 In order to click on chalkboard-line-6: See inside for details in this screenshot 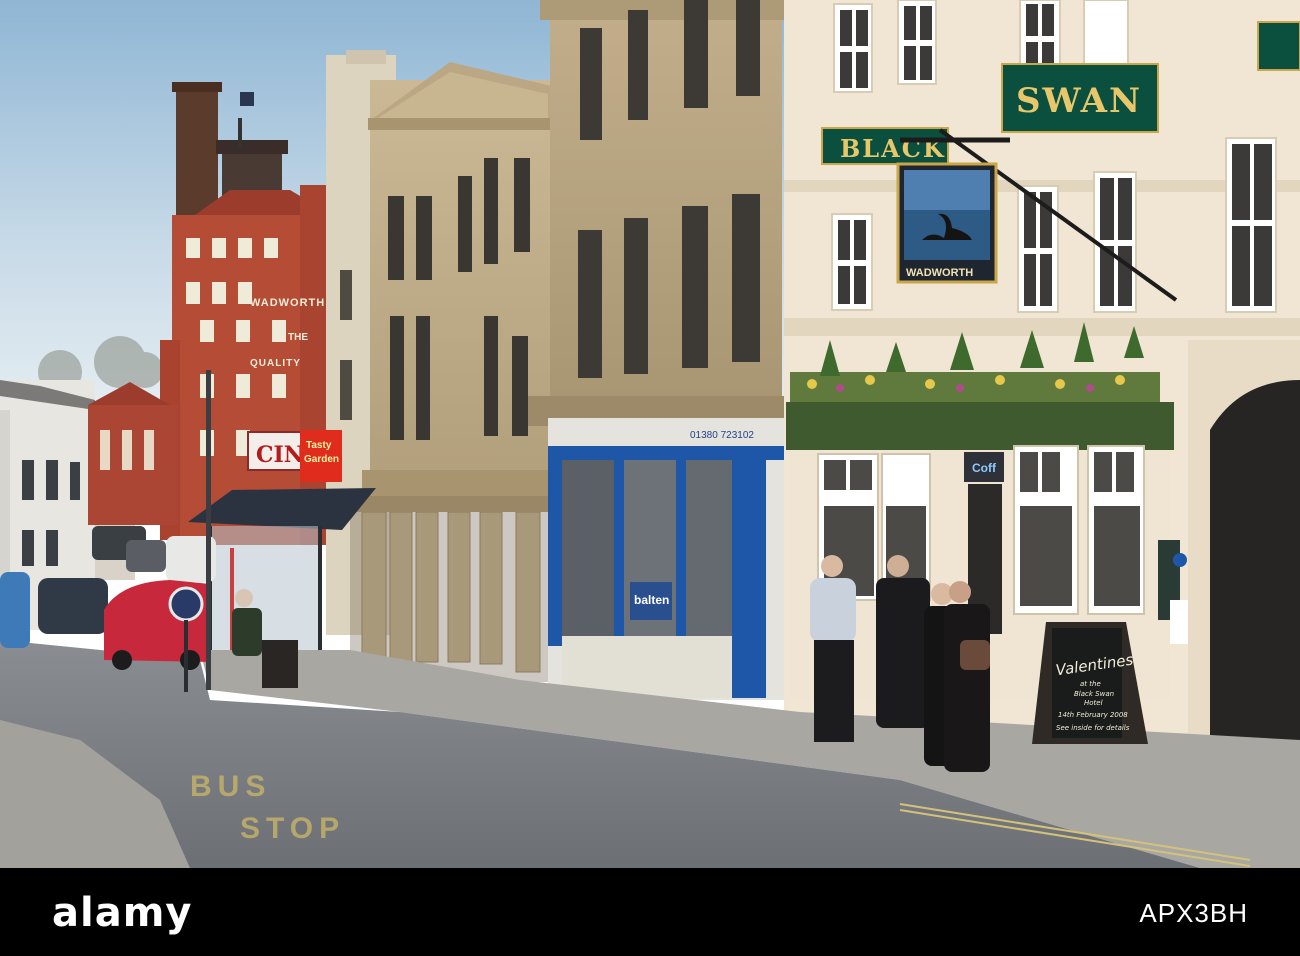, I will do `click(1093, 728)`.